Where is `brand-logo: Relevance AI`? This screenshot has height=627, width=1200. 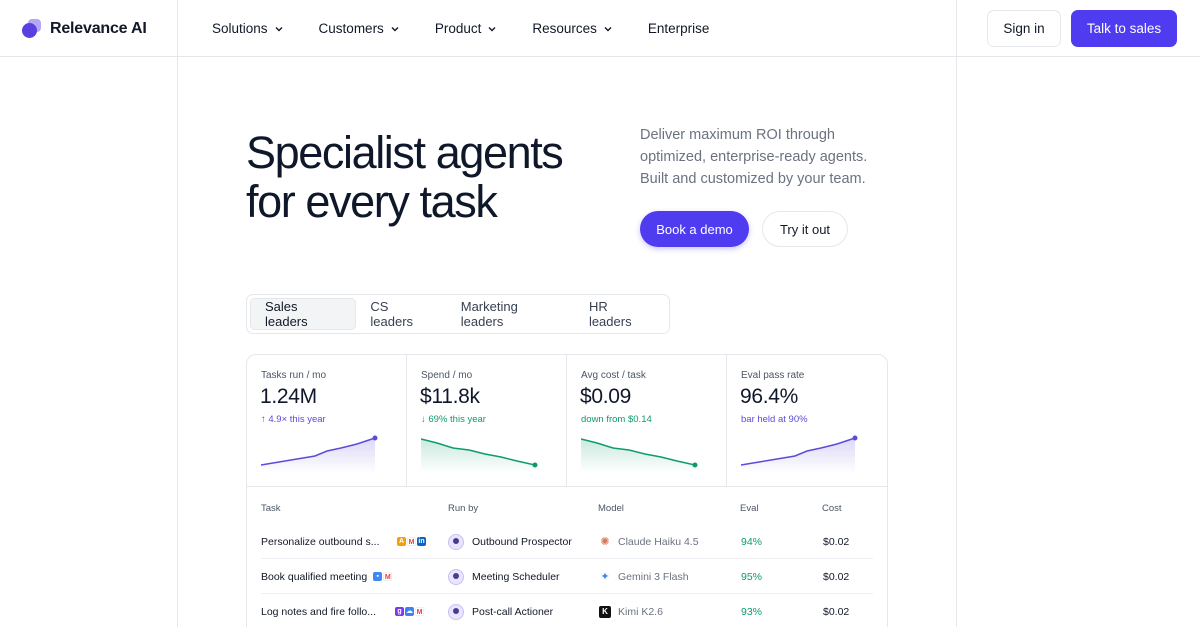
brand-logo: Relevance AI is located at coordinates (89, 28).